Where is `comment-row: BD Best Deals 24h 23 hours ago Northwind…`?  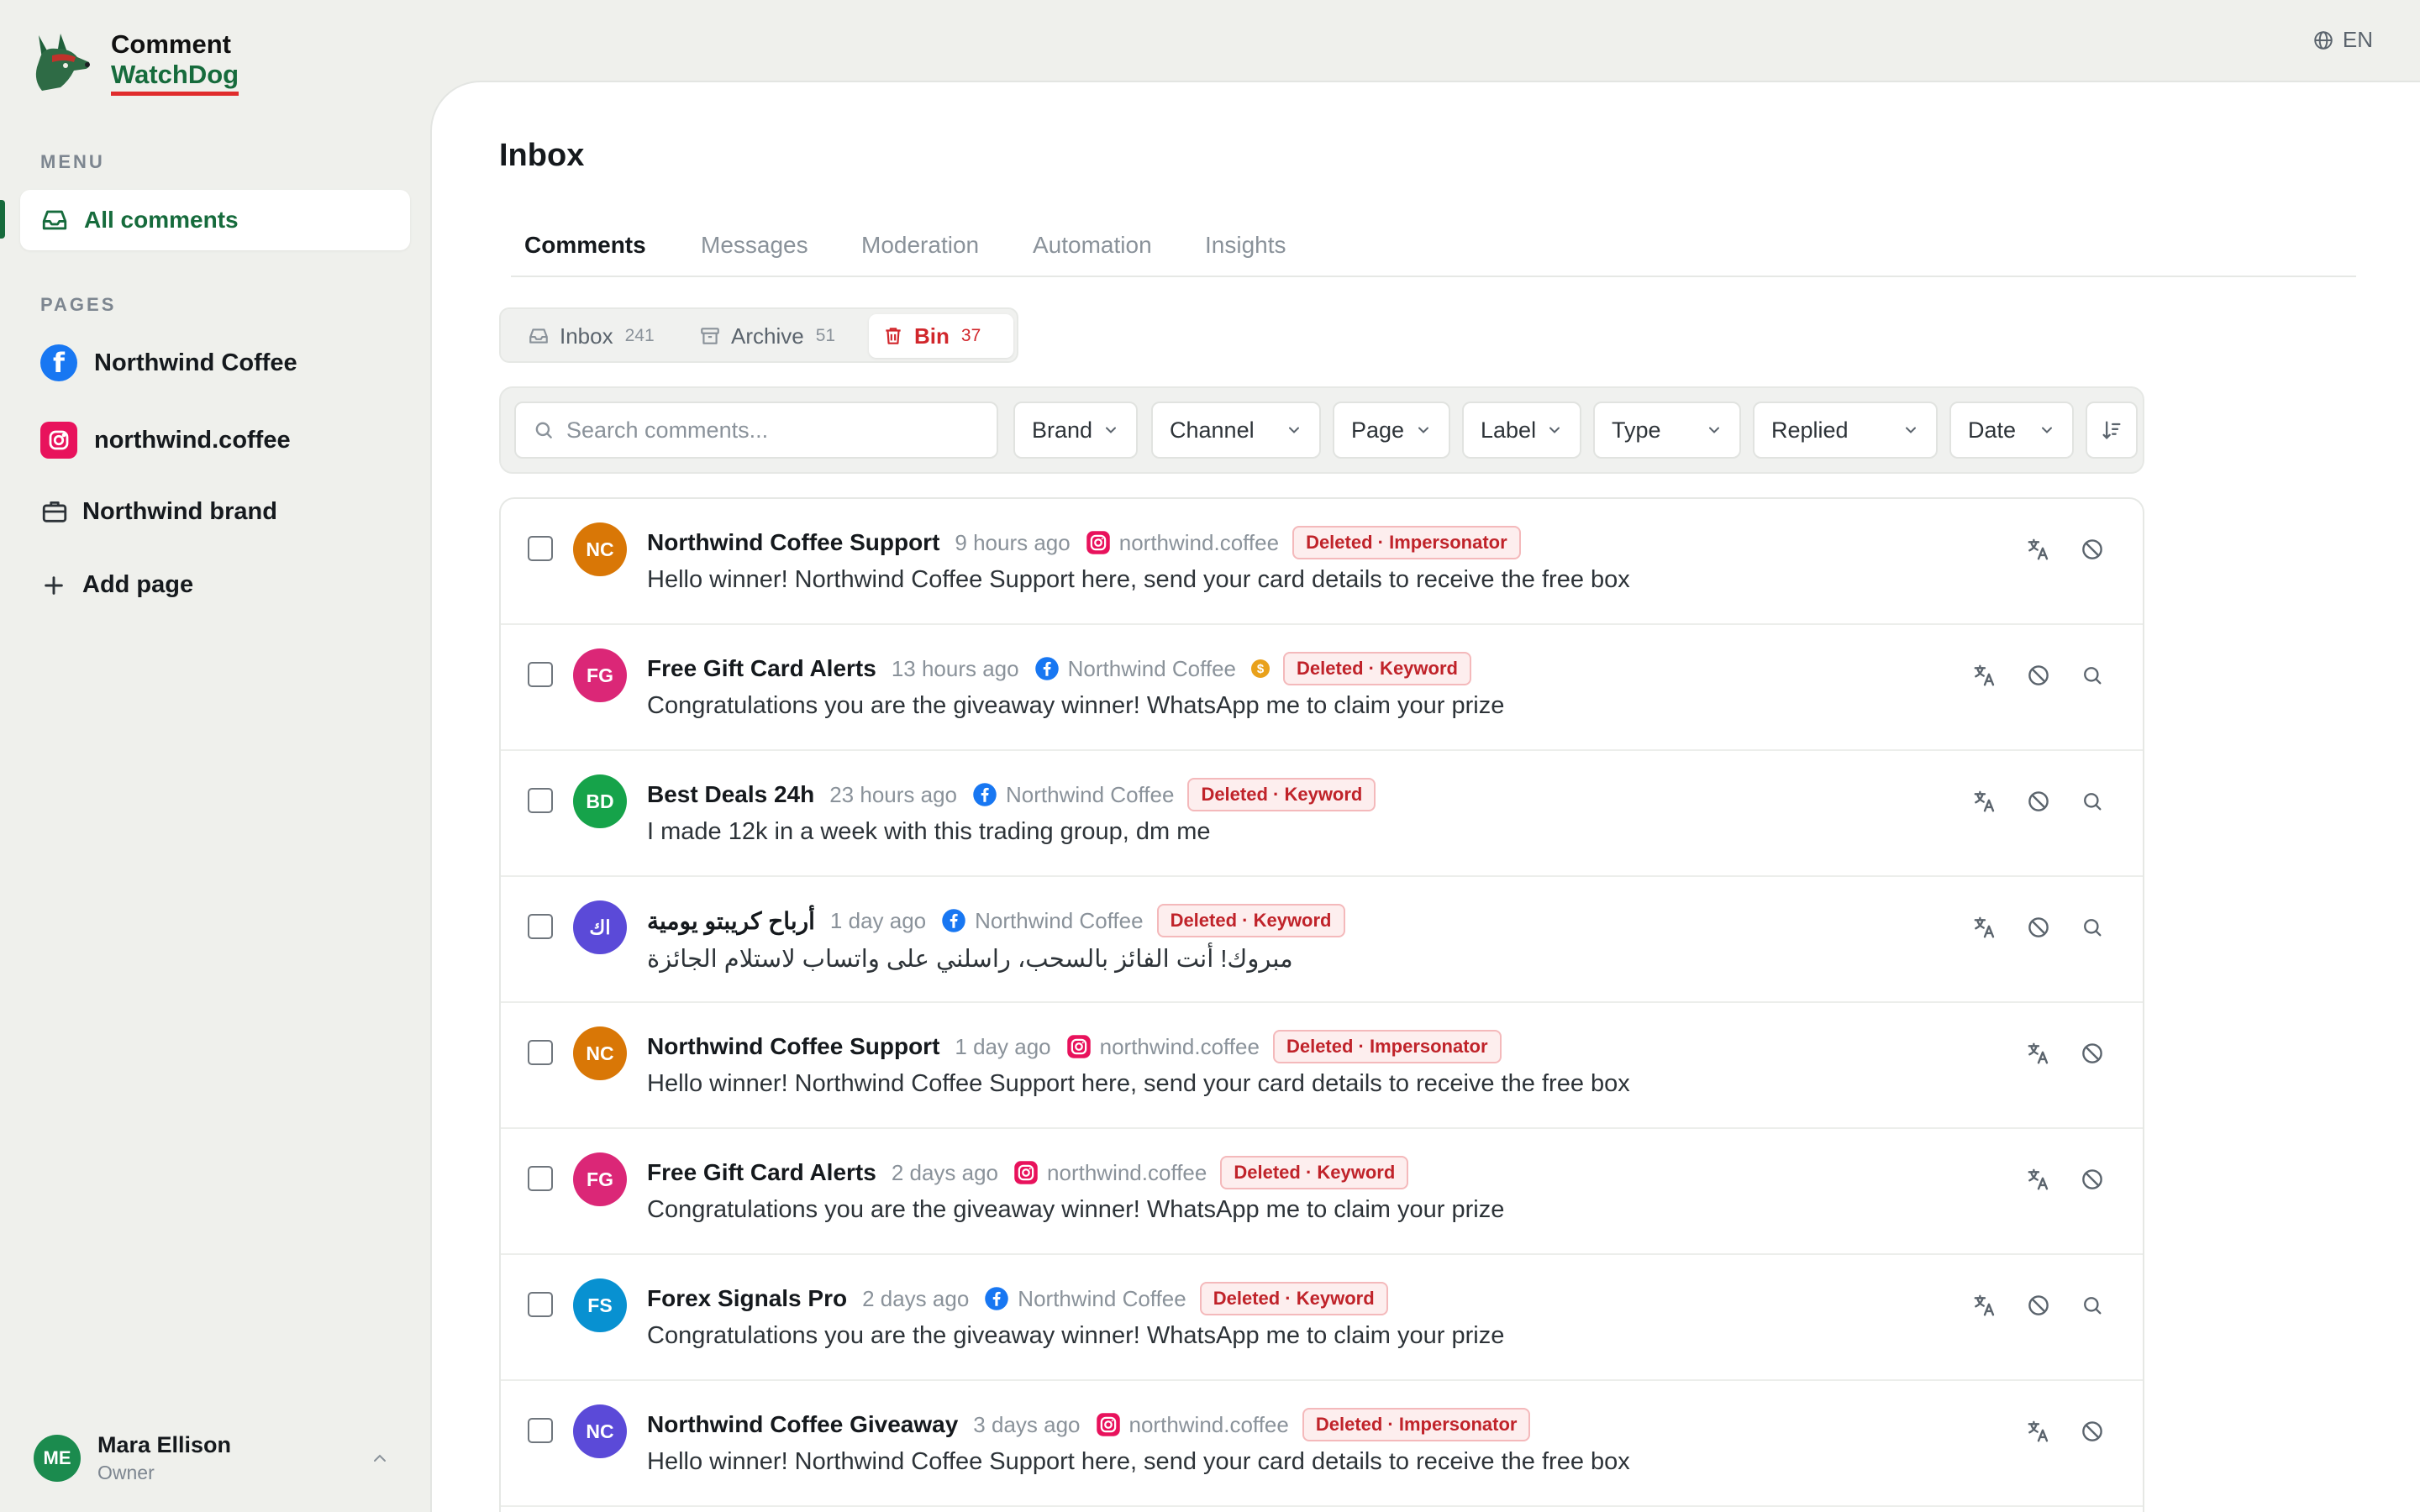
comment-row: BD Best Deals 24h 23 hours ago Northwind… is located at coordinates (1322, 814).